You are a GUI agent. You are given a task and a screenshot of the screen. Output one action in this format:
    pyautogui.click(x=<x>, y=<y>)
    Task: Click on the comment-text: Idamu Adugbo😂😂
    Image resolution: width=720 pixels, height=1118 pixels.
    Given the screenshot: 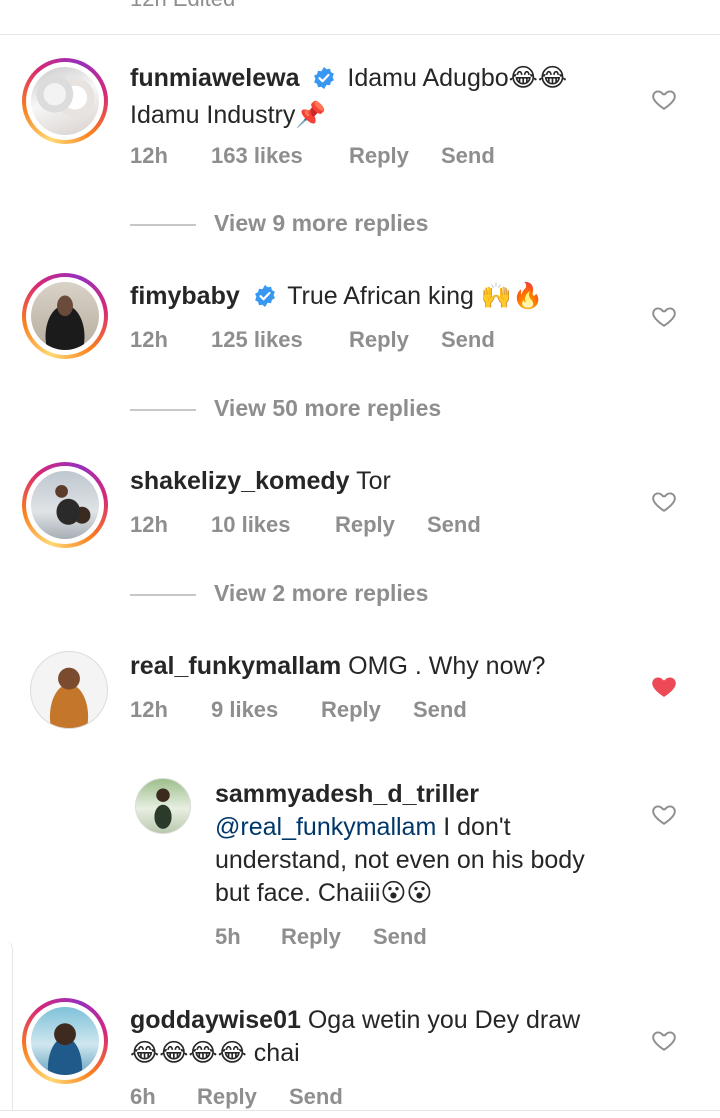 What is the action you would take?
    pyautogui.click(x=457, y=78)
    